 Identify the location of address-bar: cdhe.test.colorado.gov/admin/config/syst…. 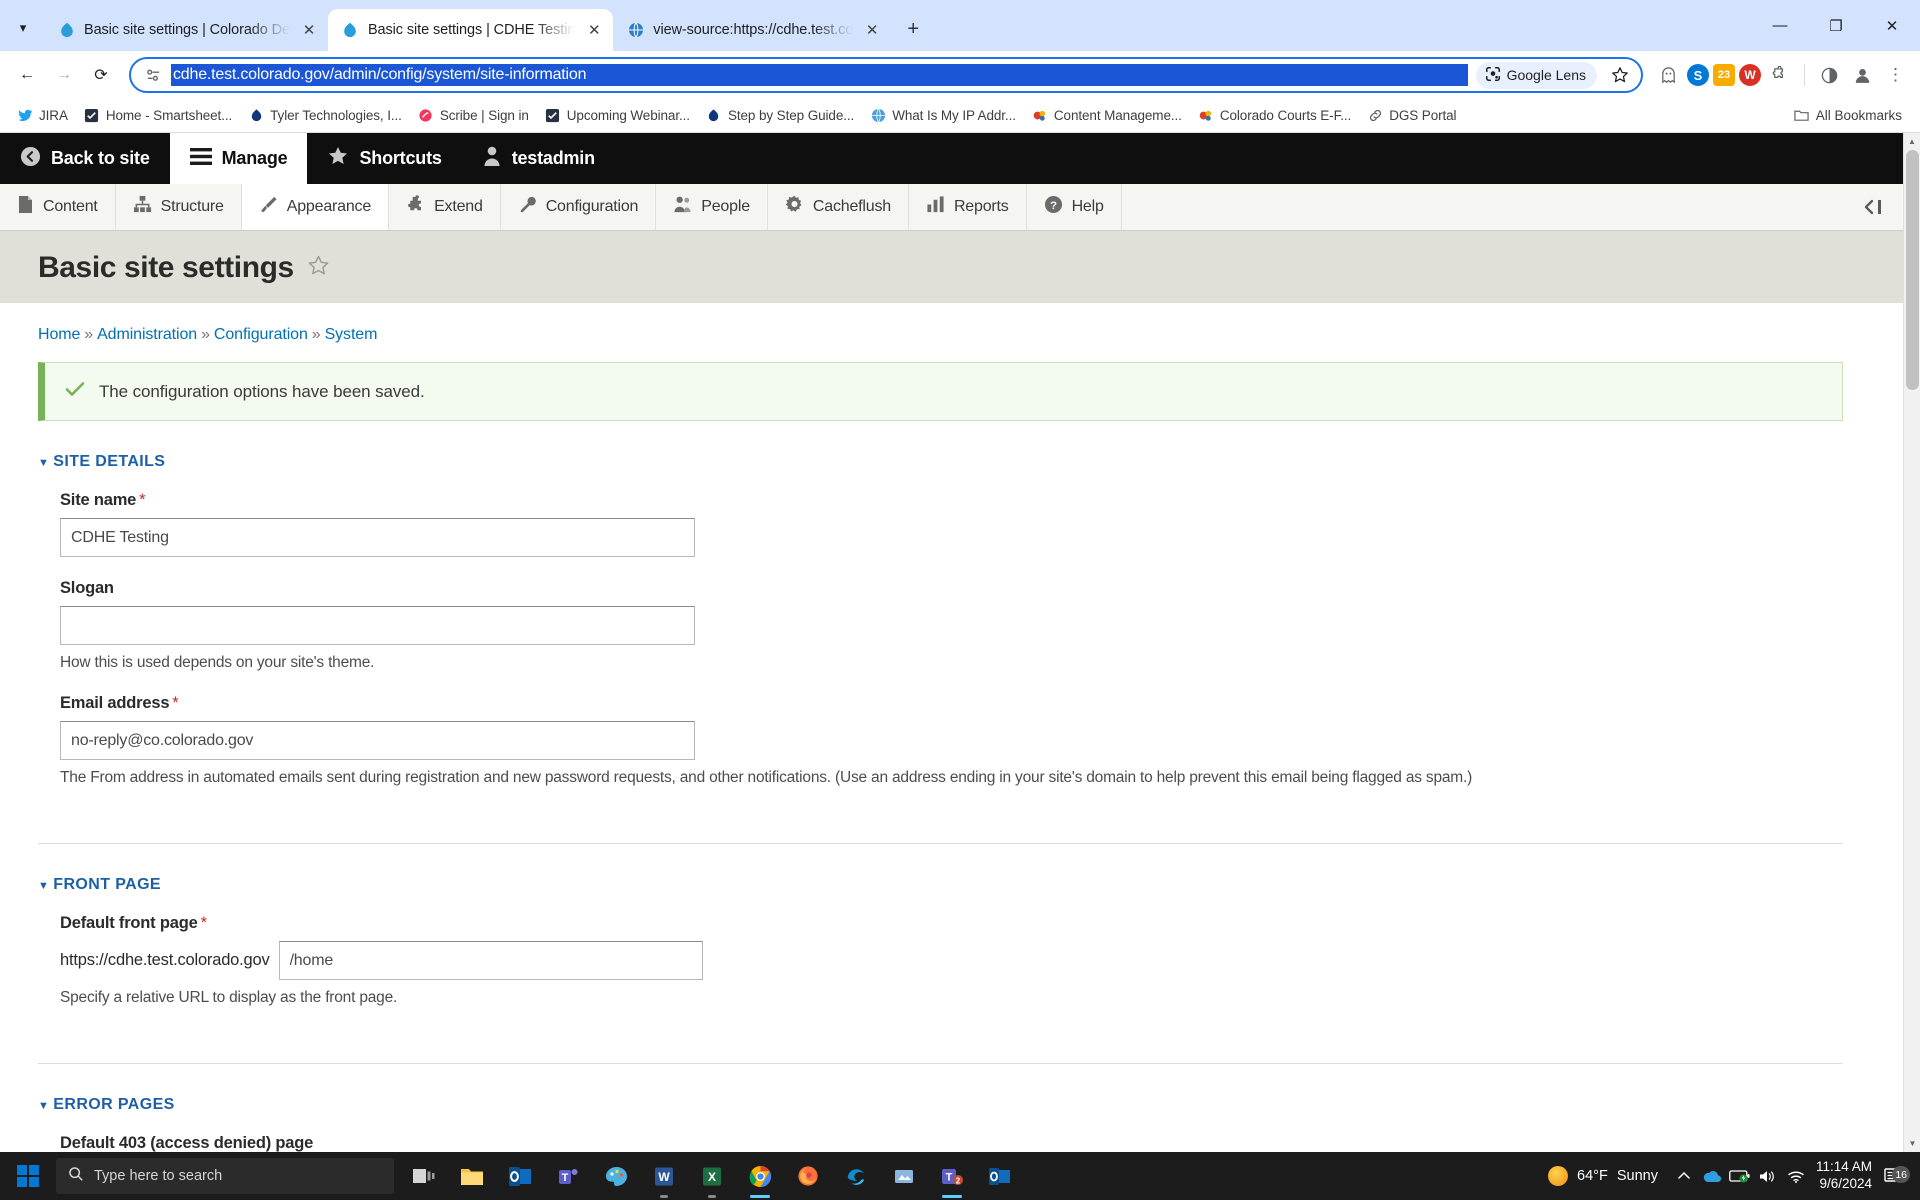
(886, 75).